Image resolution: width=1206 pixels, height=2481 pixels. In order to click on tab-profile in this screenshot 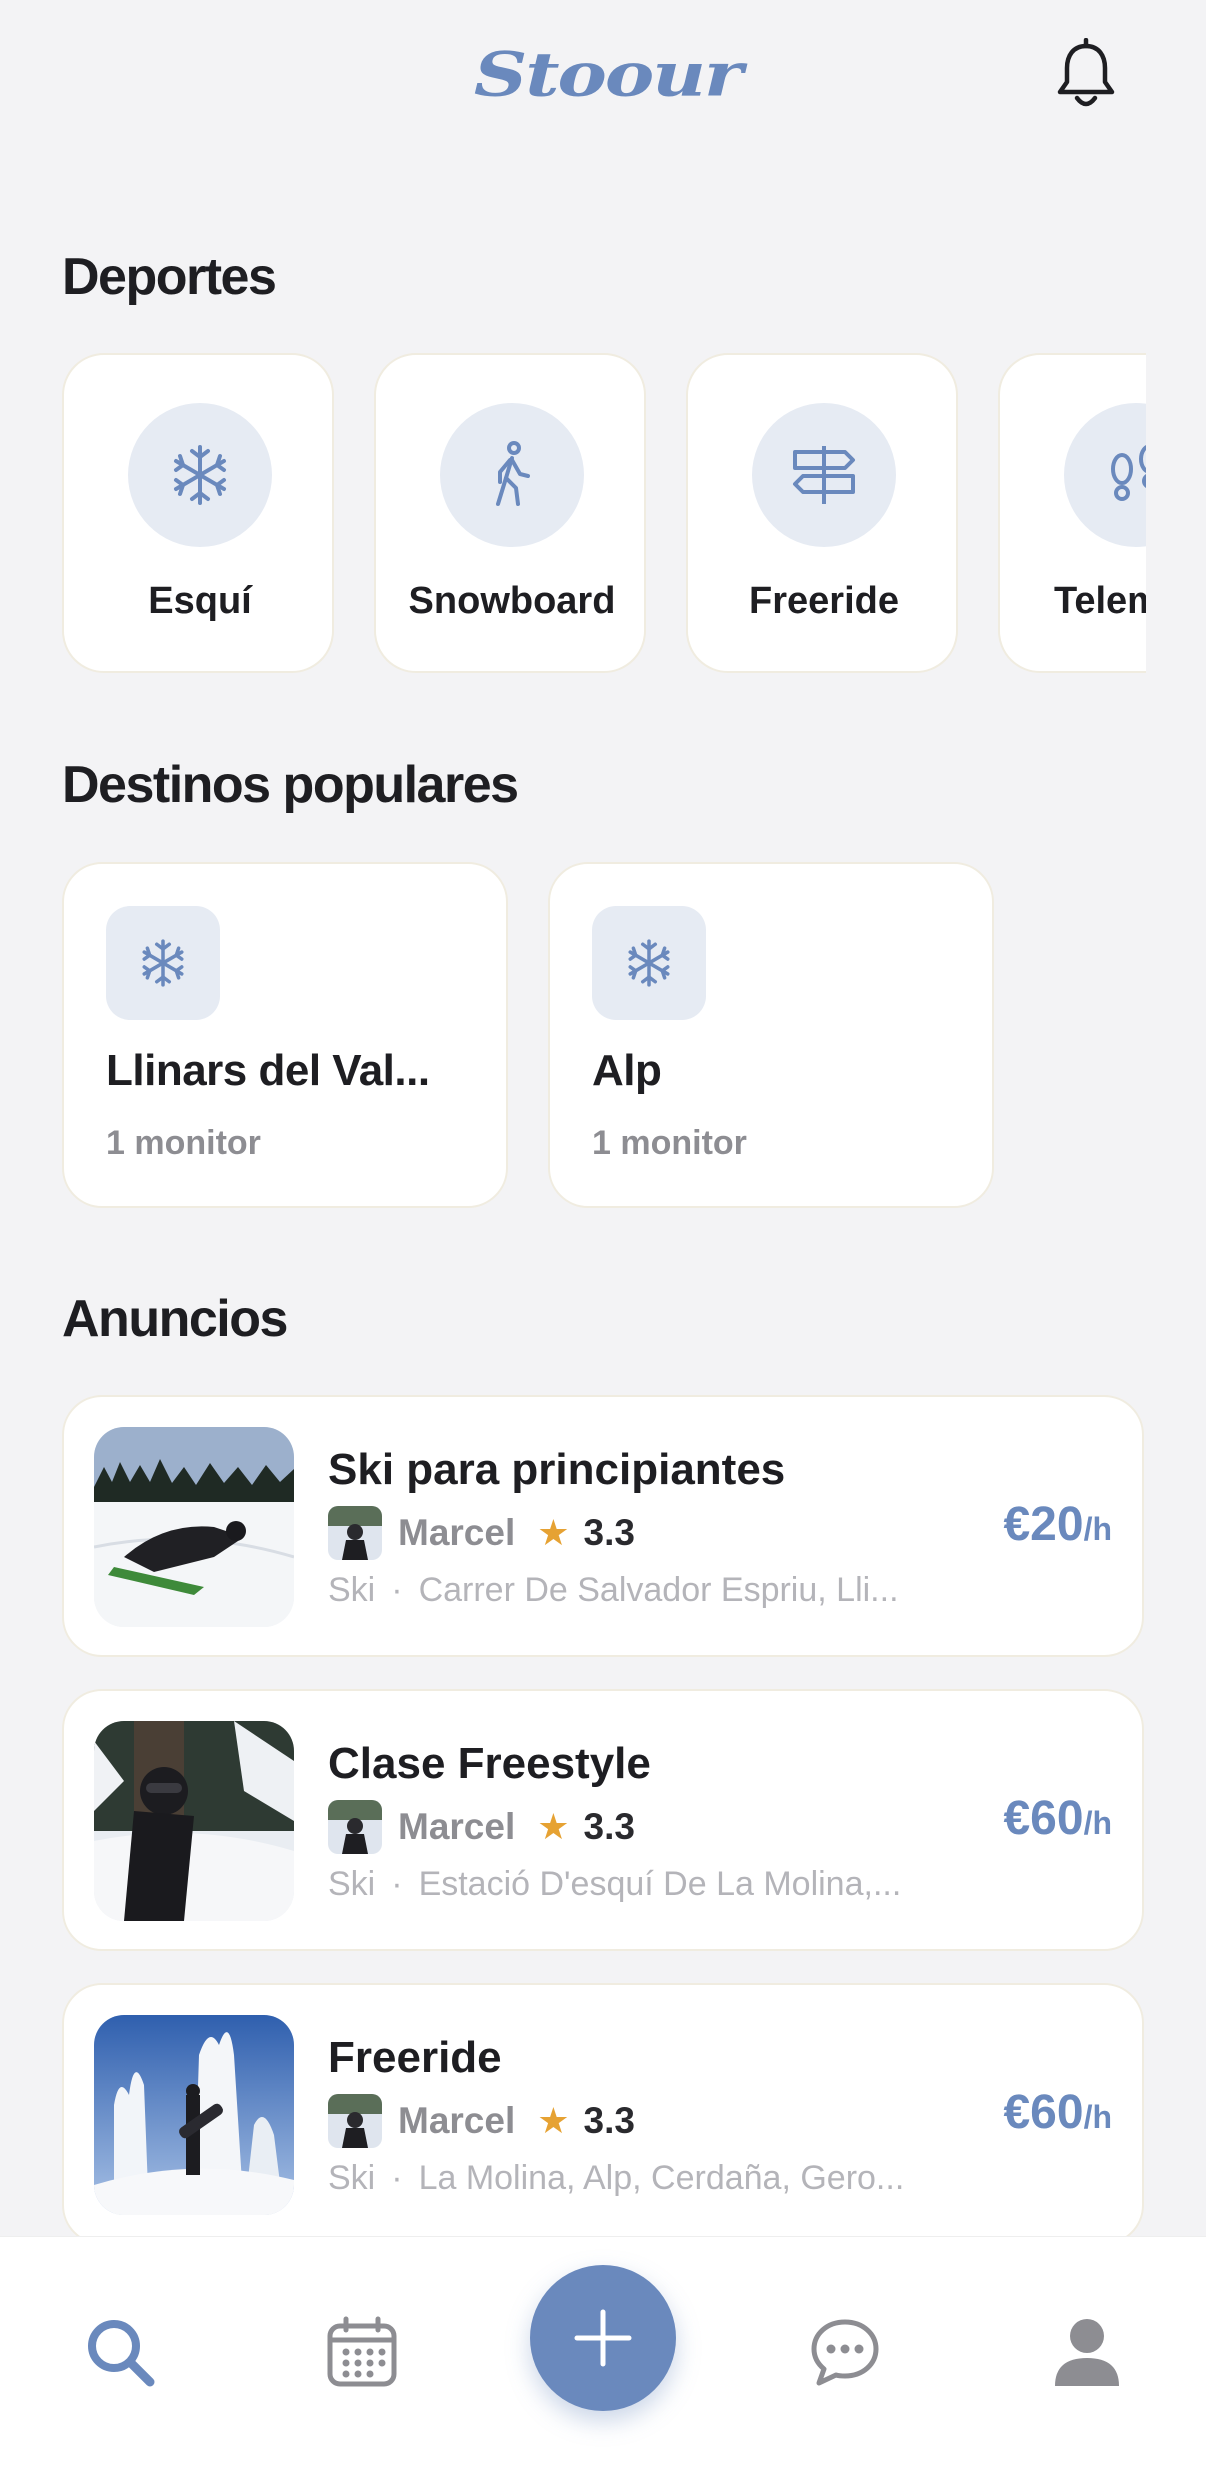, I will do `click(1087, 2352)`.